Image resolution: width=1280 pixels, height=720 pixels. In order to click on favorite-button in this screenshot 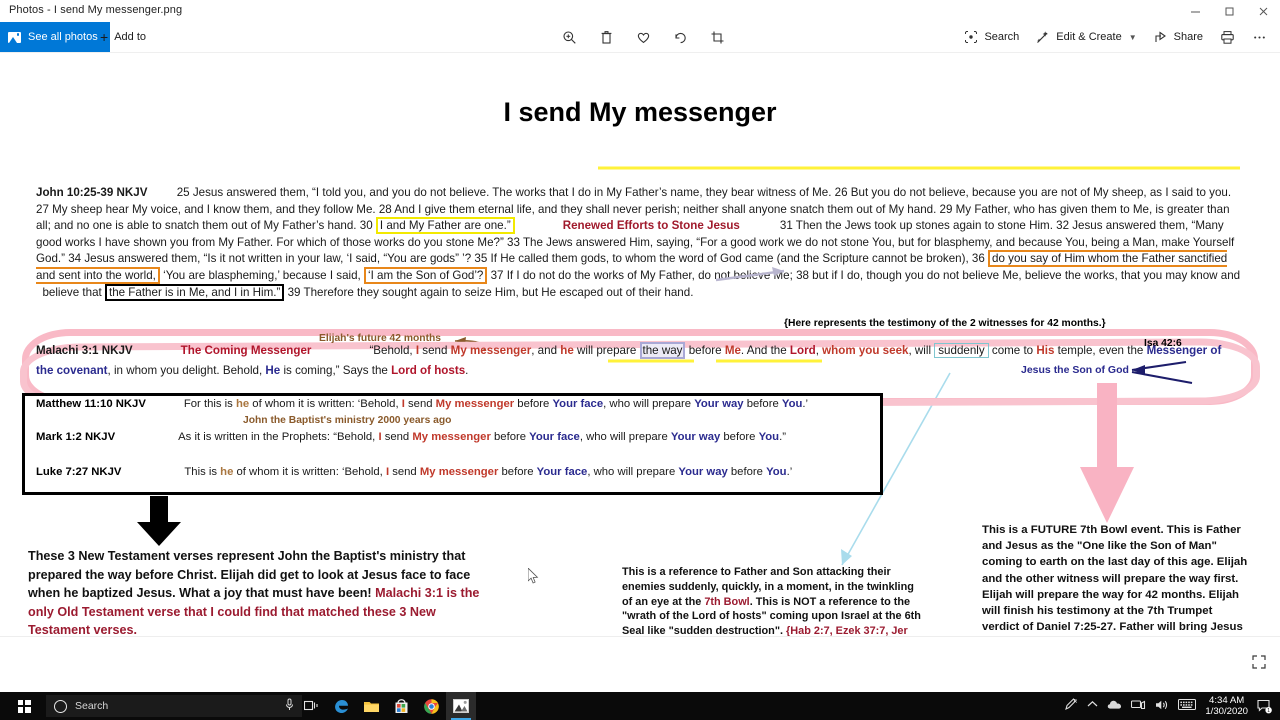, I will do `click(643, 37)`.